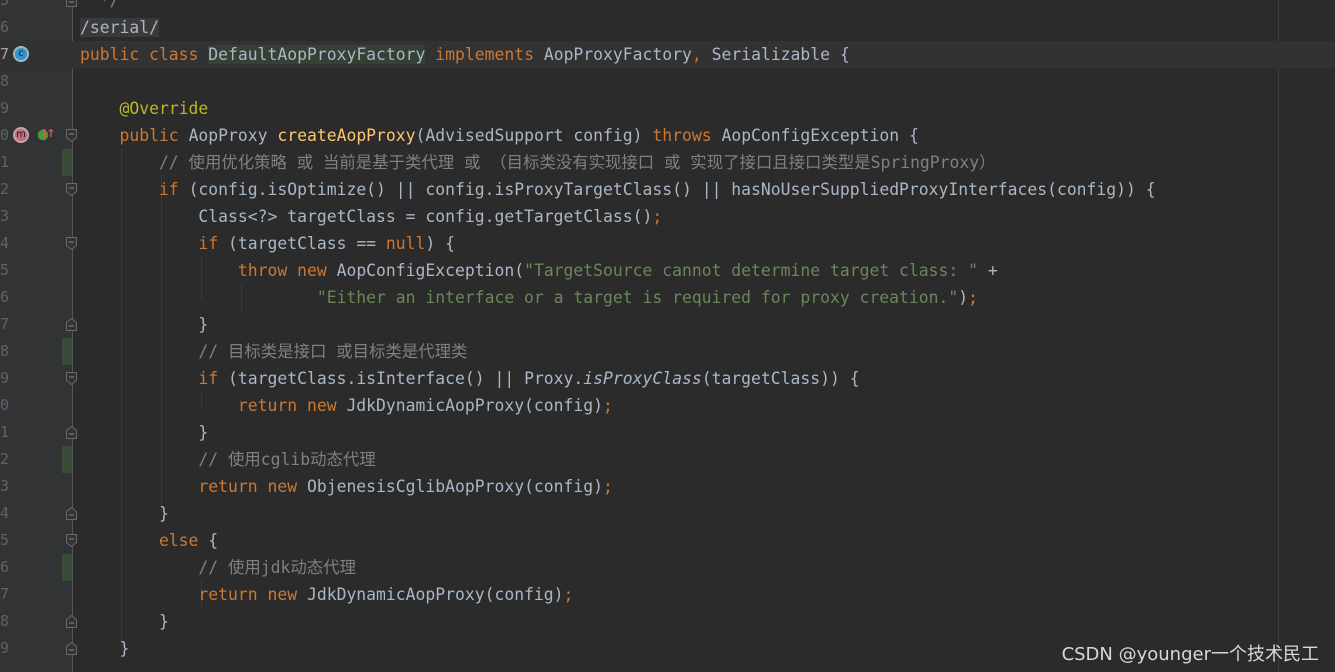  What do you see at coordinates (667, 108) in the screenshot?
I see `code-line: 9 @Override` at bounding box center [667, 108].